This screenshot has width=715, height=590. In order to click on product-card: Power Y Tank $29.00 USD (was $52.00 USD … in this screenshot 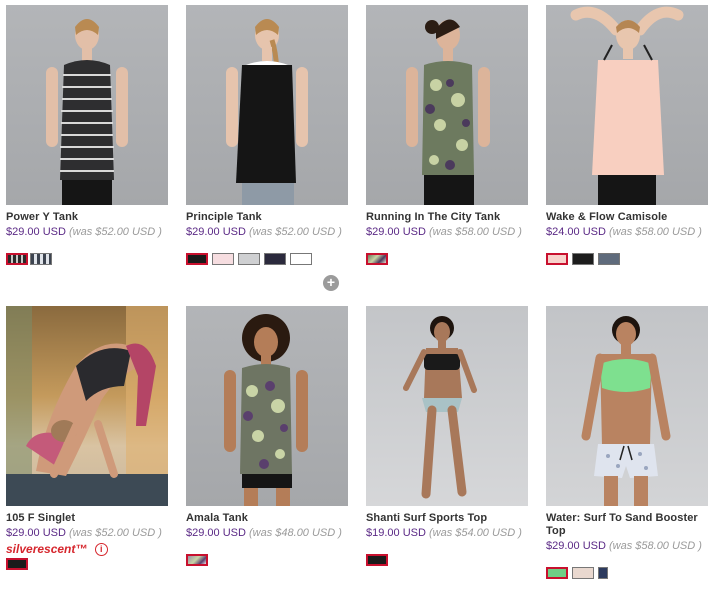, I will do `click(87, 135)`.